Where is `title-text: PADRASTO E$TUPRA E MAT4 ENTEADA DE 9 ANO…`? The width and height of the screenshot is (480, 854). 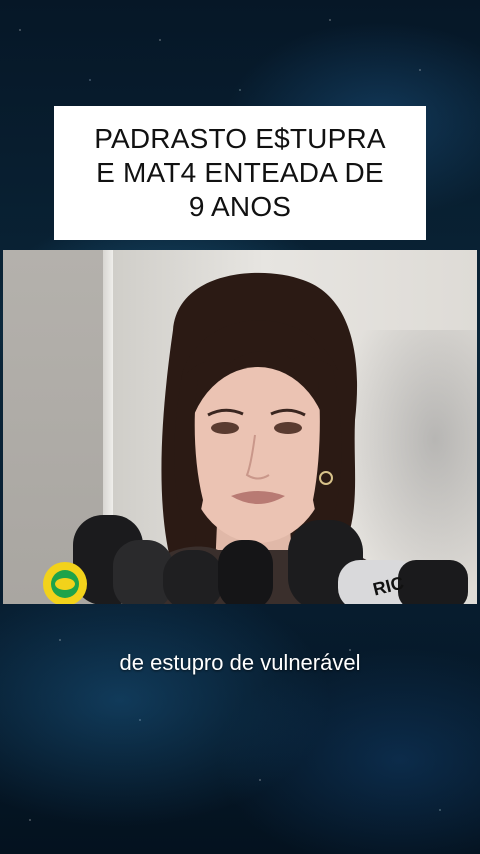
title-text: PADRASTO E$TUPRA E MAT4 ENTEADA DE 9 ANO… is located at coordinates (240, 172).